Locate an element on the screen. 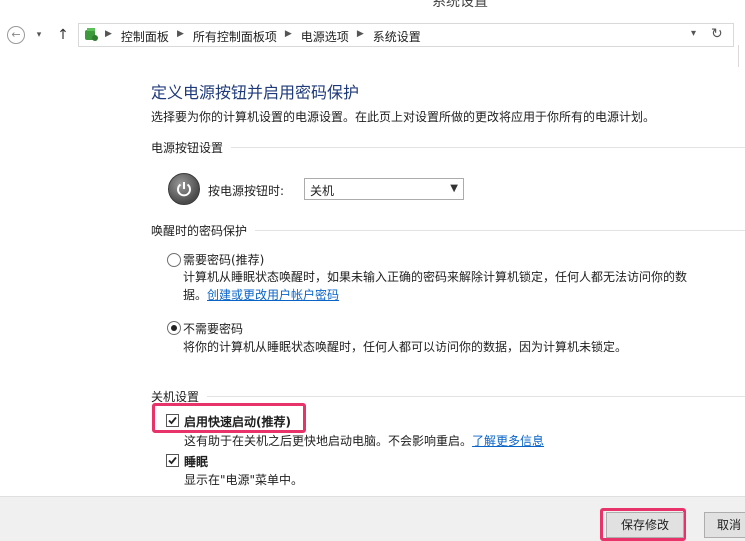 The height and width of the screenshot is (541, 745). sleep-description: 显示在"电源"菜单中。 is located at coordinates (244, 480).